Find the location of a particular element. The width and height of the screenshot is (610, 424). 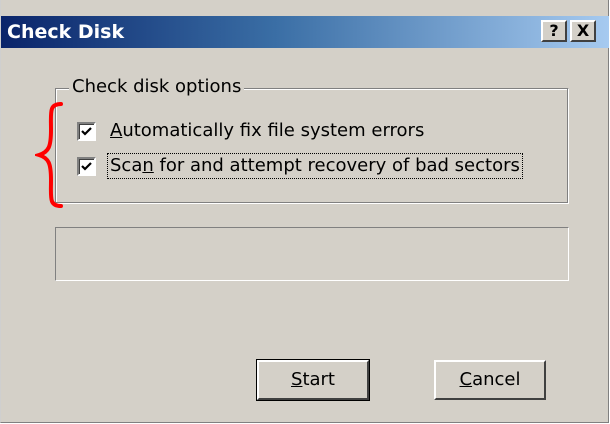

auto-fix-label-text: utomatically fix file system errors is located at coordinates (273, 130).